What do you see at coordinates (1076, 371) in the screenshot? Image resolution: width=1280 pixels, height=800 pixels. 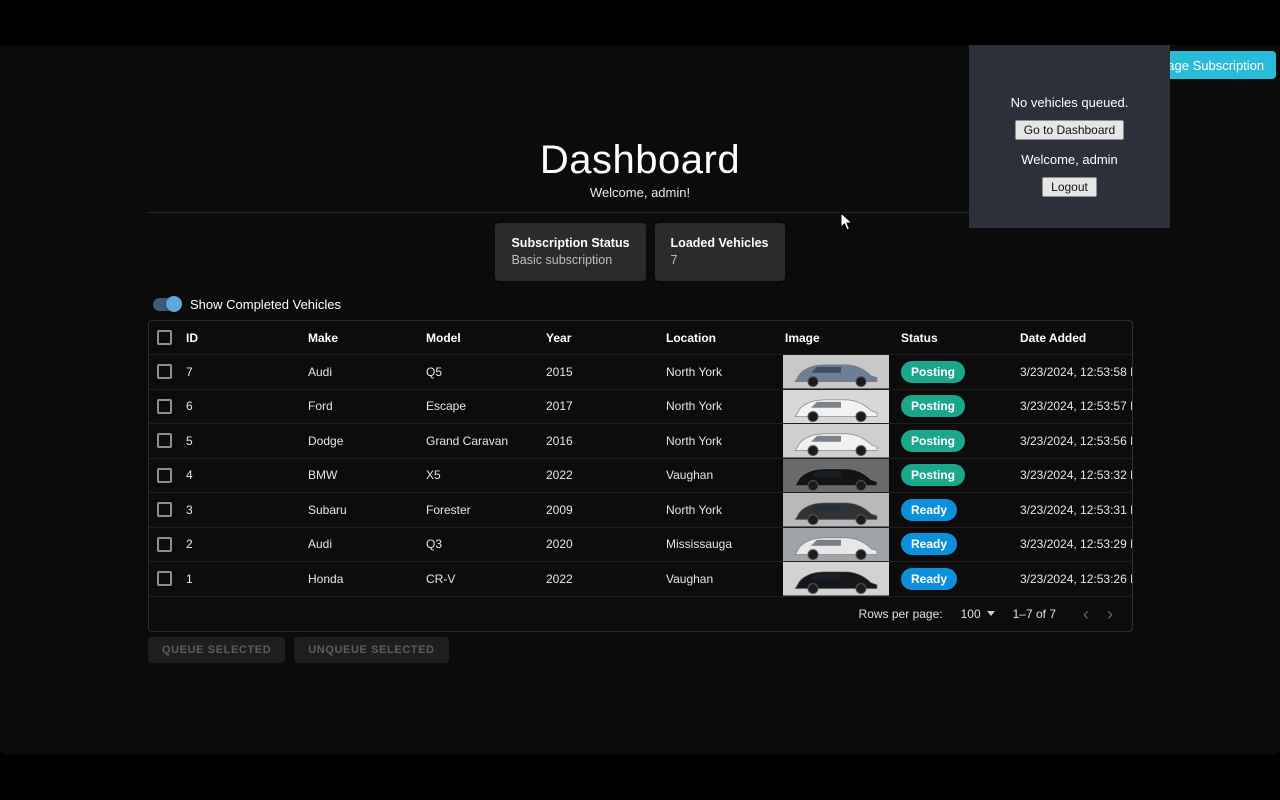 I see `cell-date-added: 3/23/2024, 12:53:58 PM` at bounding box center [1076, 371].